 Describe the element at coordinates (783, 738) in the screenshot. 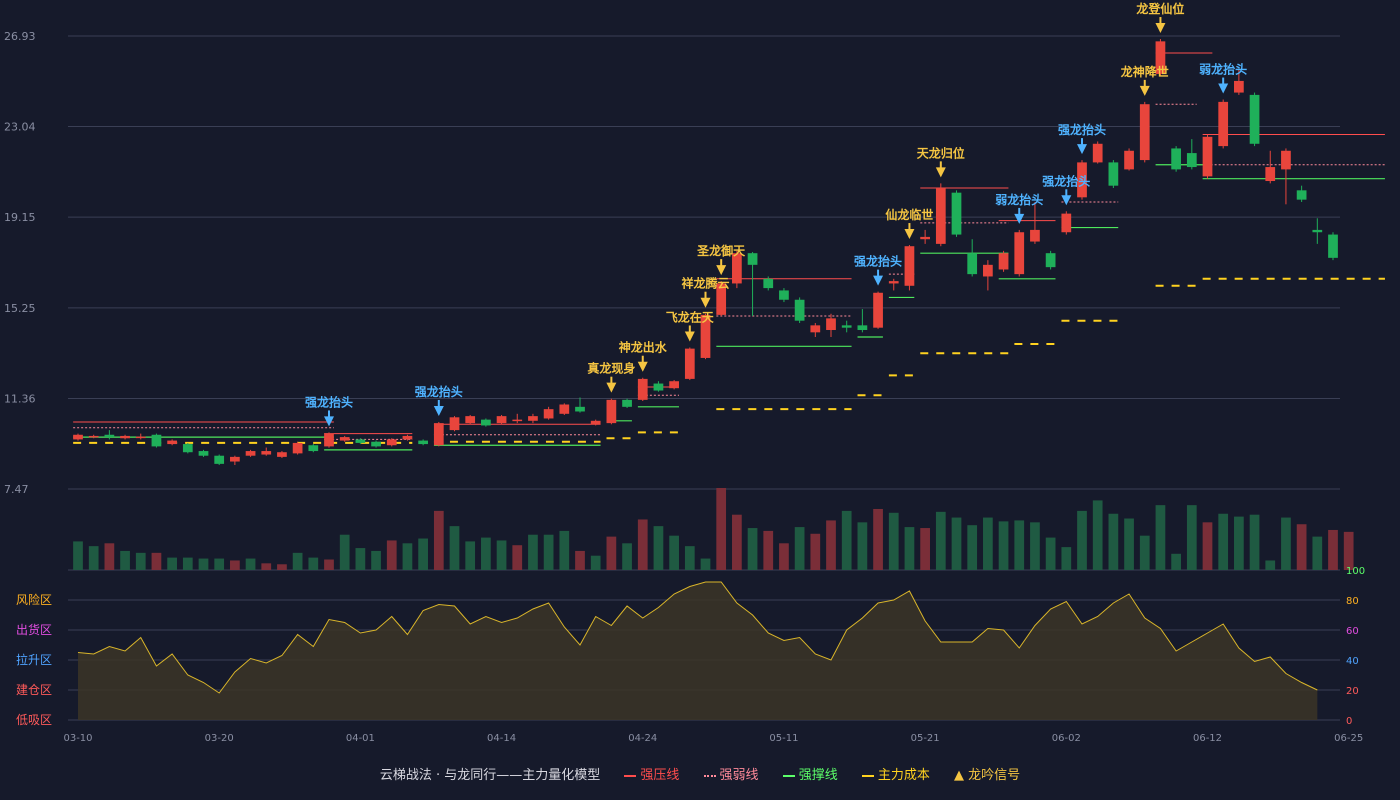

I see `date-tick-label: 05-11` at that location.